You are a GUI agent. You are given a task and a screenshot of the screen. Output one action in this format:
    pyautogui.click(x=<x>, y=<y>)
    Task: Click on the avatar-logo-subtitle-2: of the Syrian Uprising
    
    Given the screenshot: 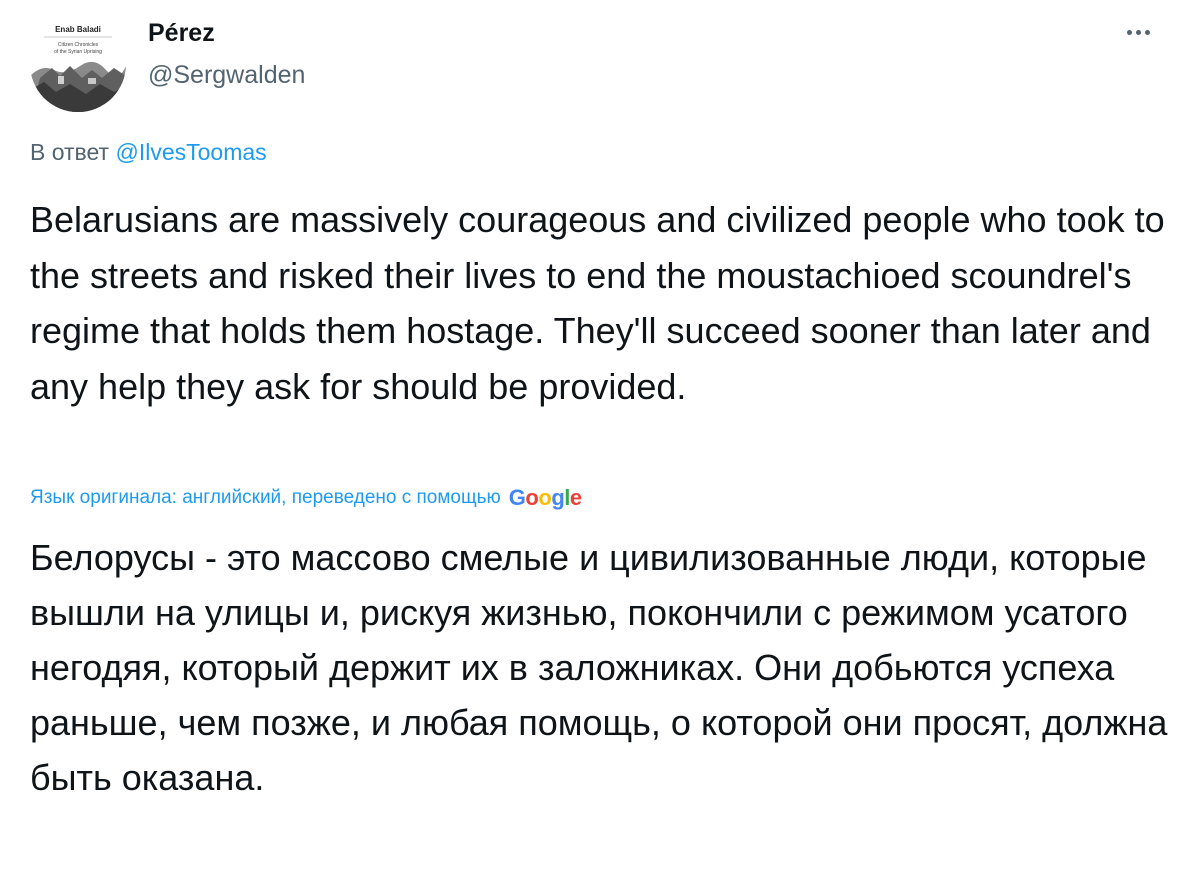 What is the action you would take?
    pyautogui.click(x=78, y=52)
    